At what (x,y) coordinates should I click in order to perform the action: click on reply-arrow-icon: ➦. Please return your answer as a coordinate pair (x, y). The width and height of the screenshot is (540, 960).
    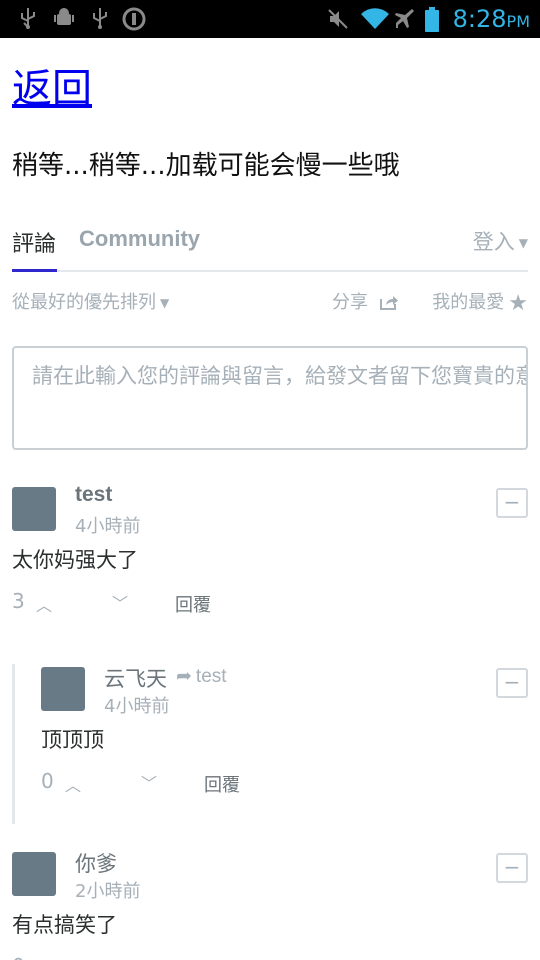
    Looking at the image, I should click on (184, 676).